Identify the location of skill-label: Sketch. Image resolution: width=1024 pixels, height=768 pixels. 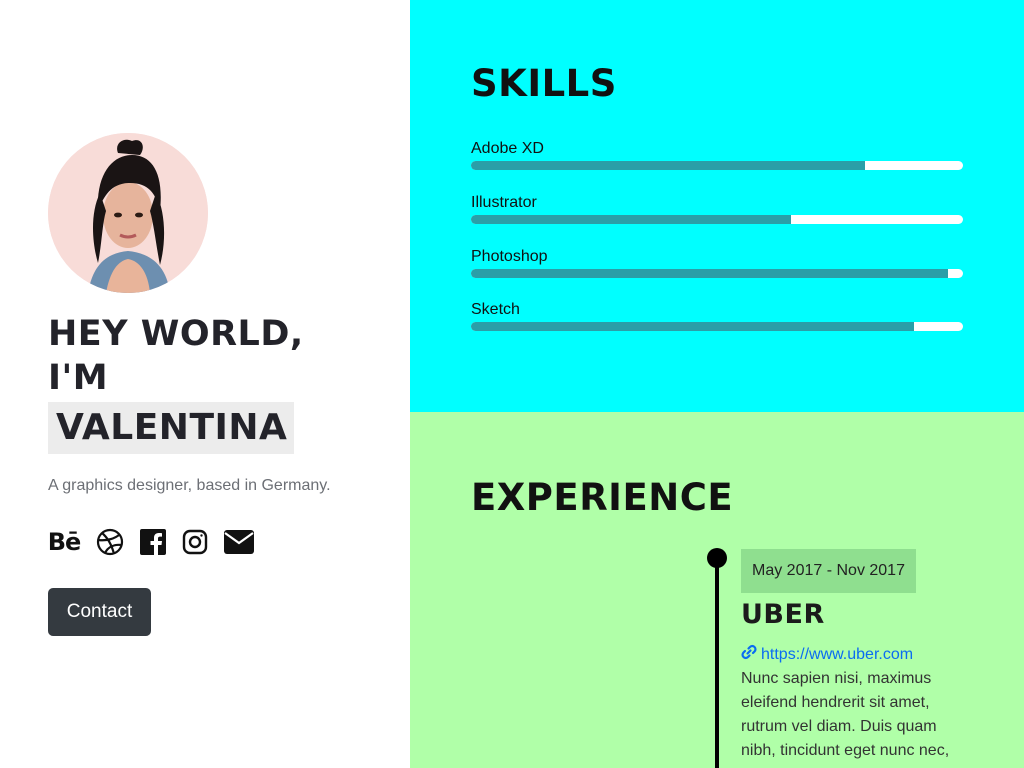
(495, 309).